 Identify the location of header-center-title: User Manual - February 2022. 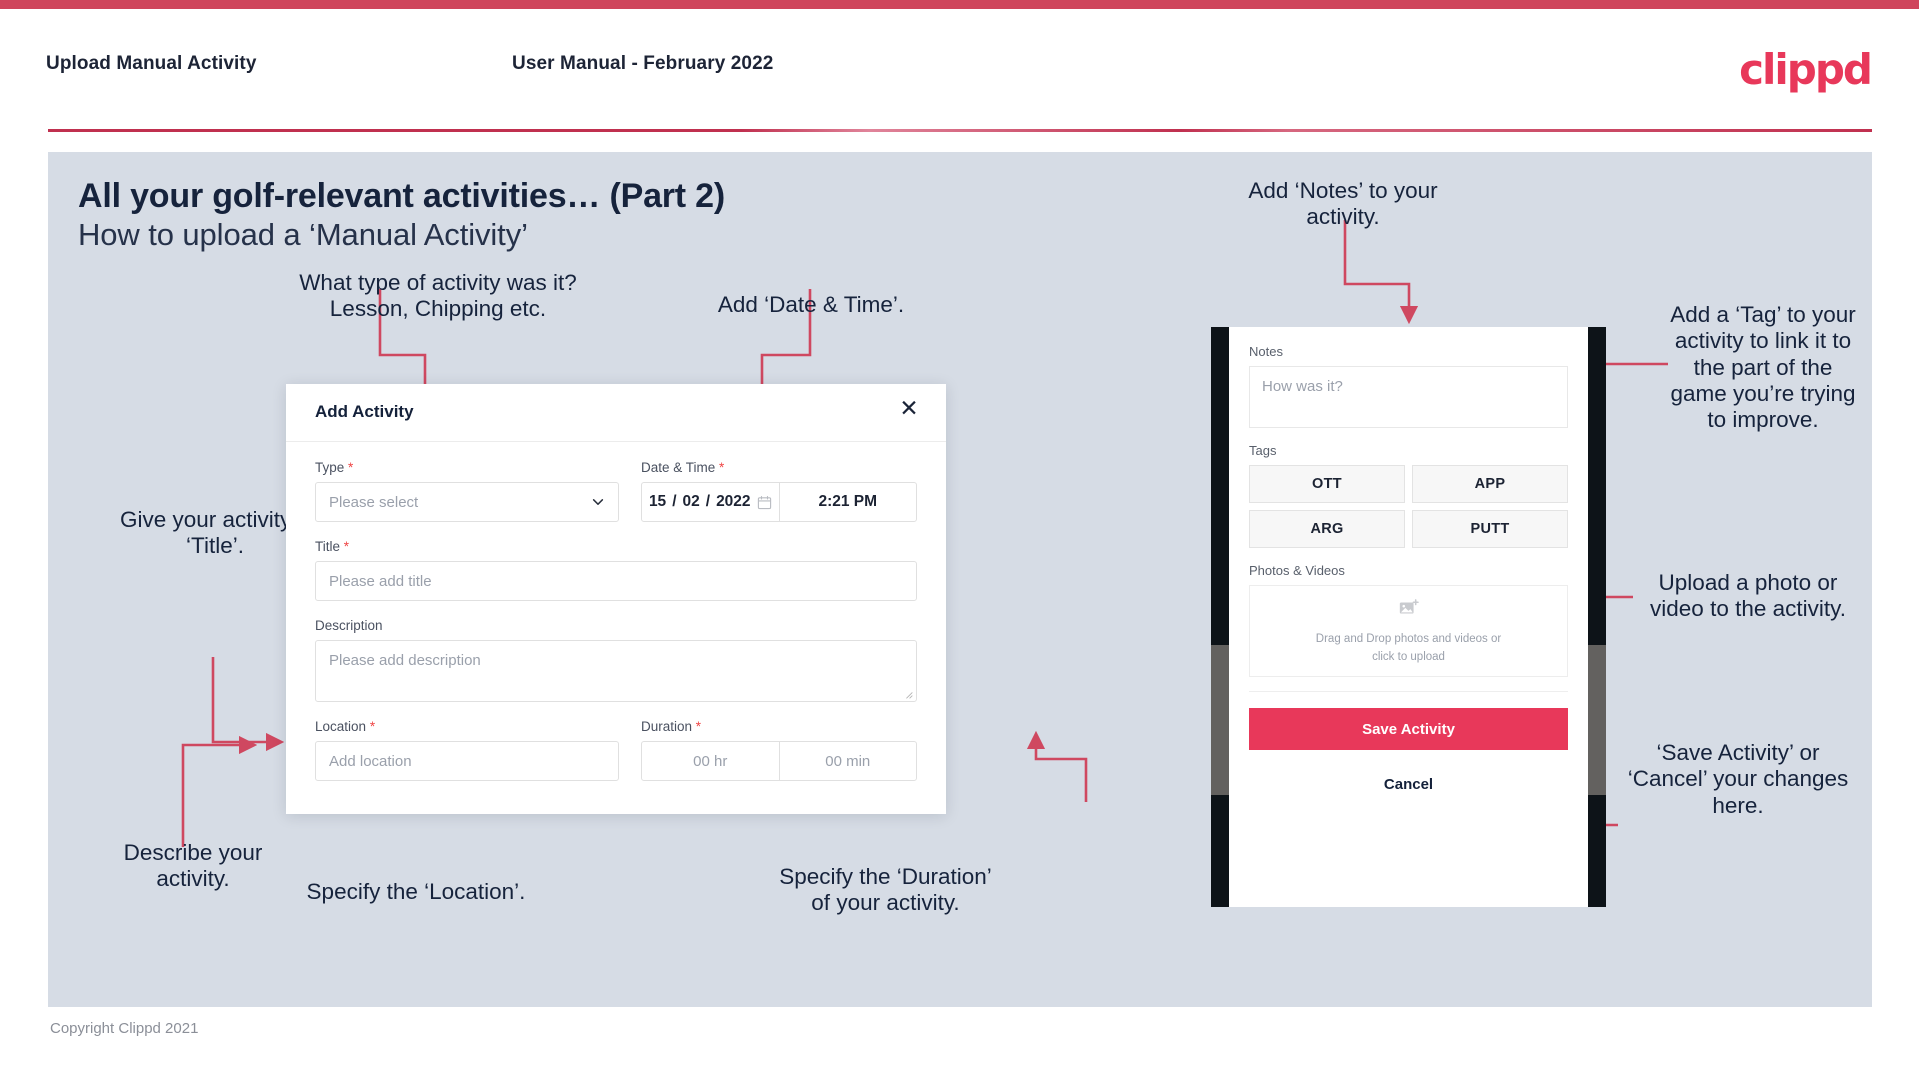
(643, 63).